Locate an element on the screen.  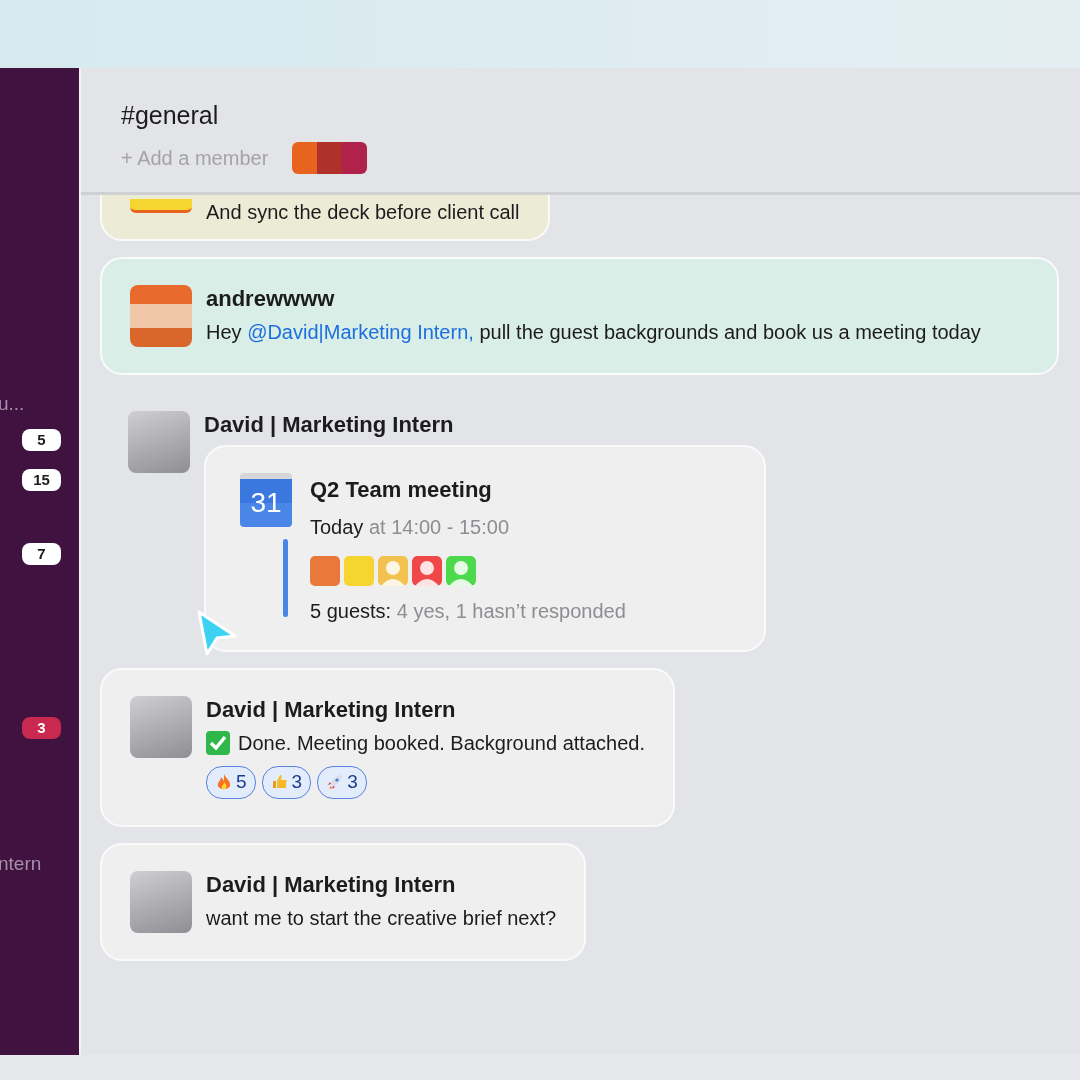
event-title: Q2 Team meeting is located at coordinates (401, 490).